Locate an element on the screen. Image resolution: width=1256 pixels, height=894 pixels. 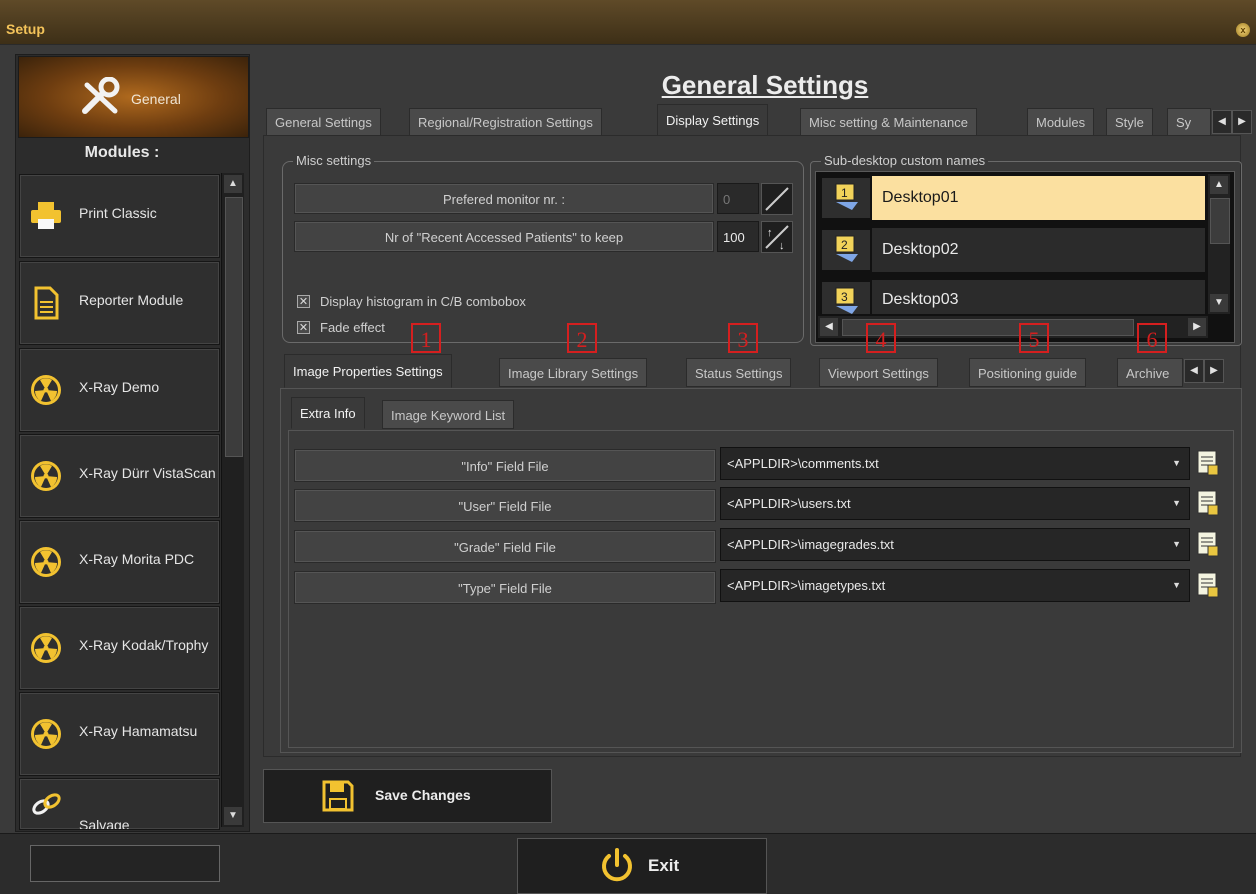
desktop-name: Desktop03 is located at coordinates (1038, 297).